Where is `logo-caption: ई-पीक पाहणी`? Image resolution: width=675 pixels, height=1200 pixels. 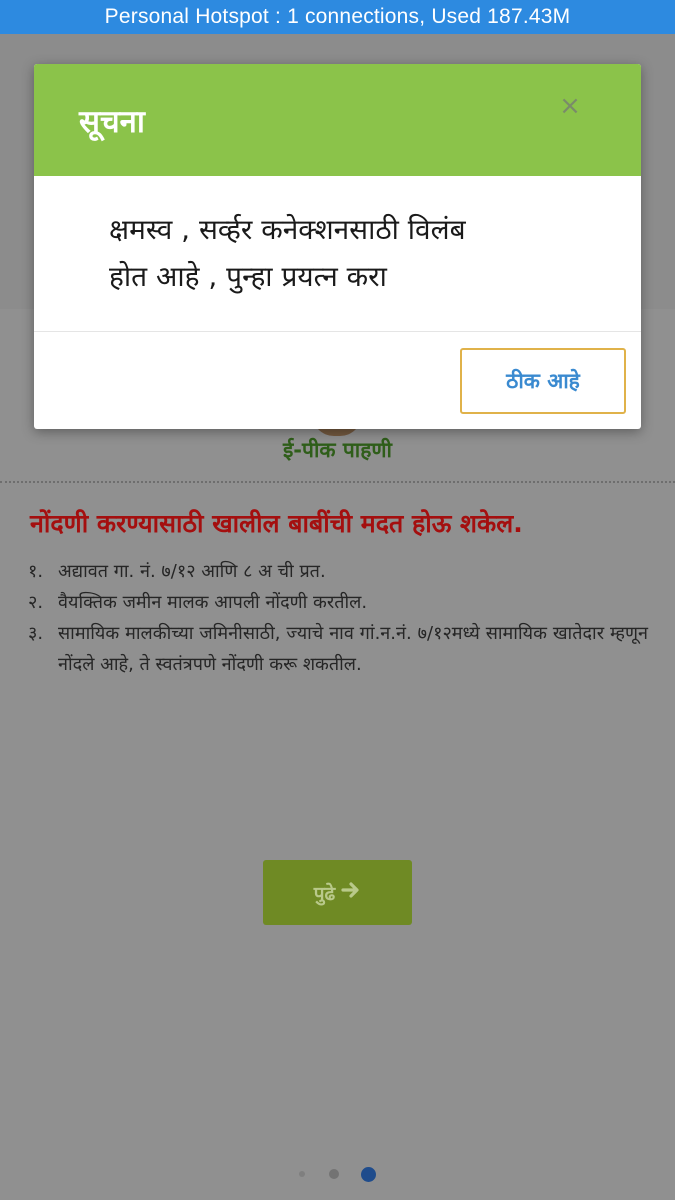 logo-caption: ई-पीक पाहणी is located at coordinates (337, 450).